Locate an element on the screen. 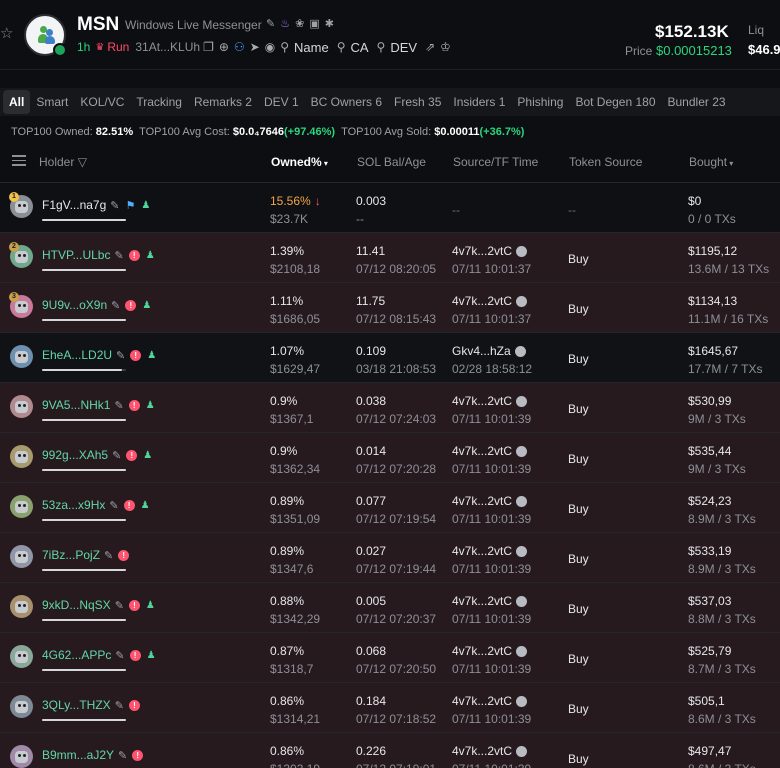 This screenshot has width=780, height=768. contract-address: 31At...KLUh is located at coordinates (167, 47).